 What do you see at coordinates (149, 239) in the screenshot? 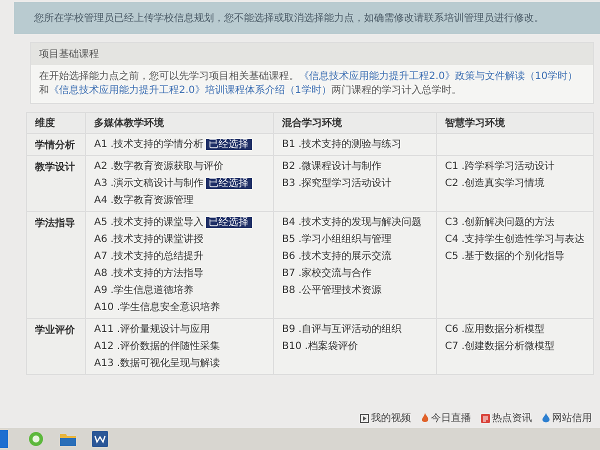
I see `ability-item: A6 .技术支持的课堂讲授` at bounding box center [149, 239].